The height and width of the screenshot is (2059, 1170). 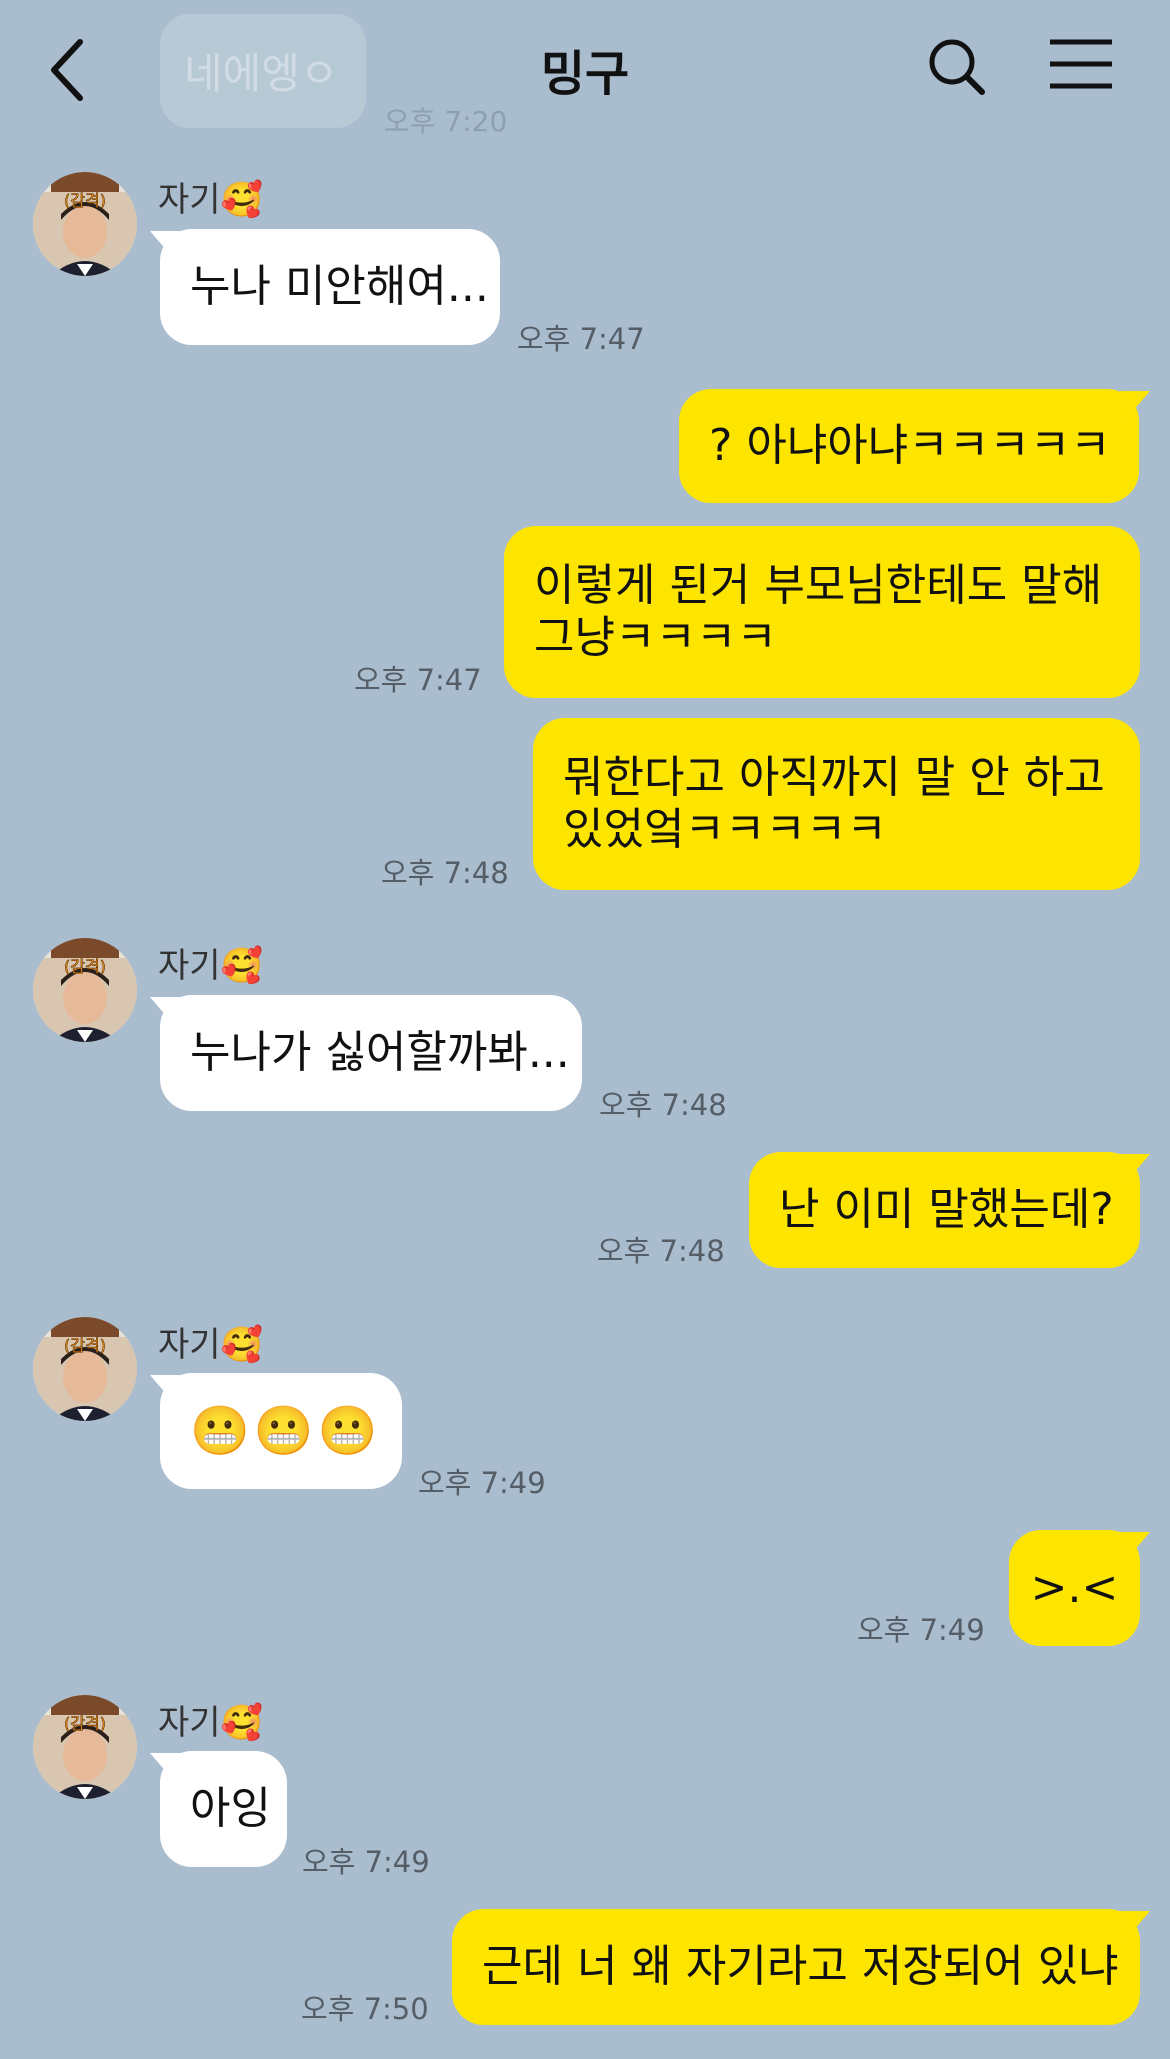 I want to click on message-text-line-1: 이렇게 된거 부모님한테도 말해, so click(x=818, y=585).